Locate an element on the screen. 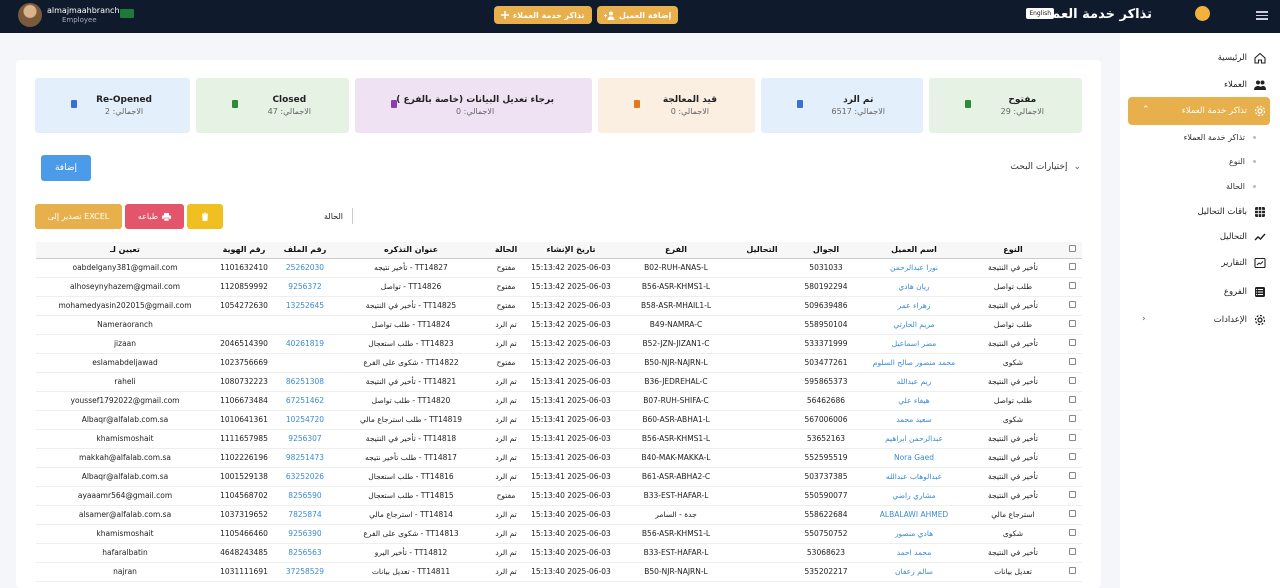 Image resolution: width=1280 pixels, height=588 pixels. table-cell: 13252645 is located at coordinates (305, 306).